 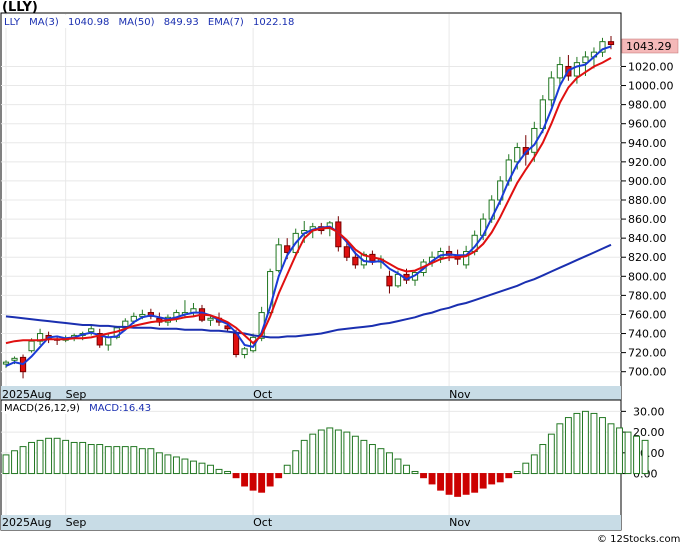 What do you see at coordinates (649, 46) in the screenshot?
I see `last-price-label: 1043.29` at bounding box center [649, 46].